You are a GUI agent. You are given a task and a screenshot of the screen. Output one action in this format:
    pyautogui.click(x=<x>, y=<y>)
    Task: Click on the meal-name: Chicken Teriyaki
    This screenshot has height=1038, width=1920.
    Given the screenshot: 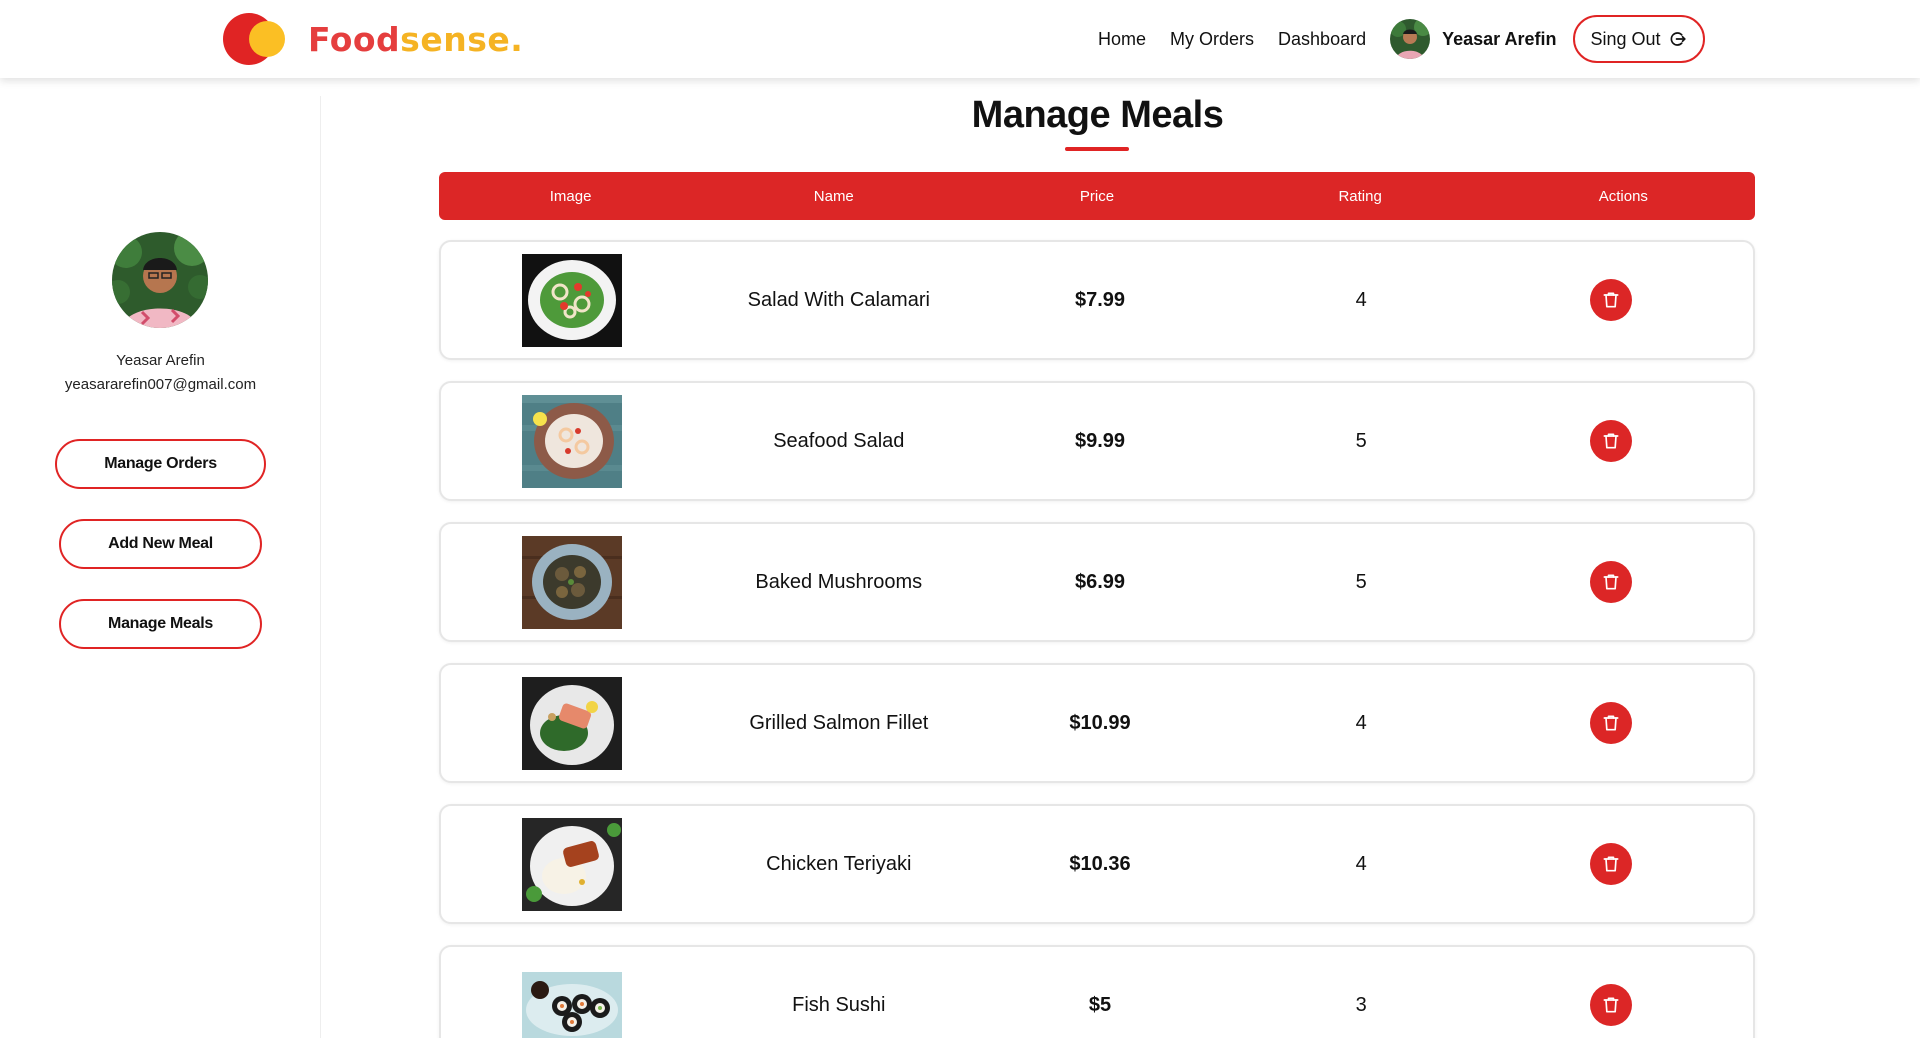 What is the action you would take?
    pyautogui.click(x=839, y=863)
    